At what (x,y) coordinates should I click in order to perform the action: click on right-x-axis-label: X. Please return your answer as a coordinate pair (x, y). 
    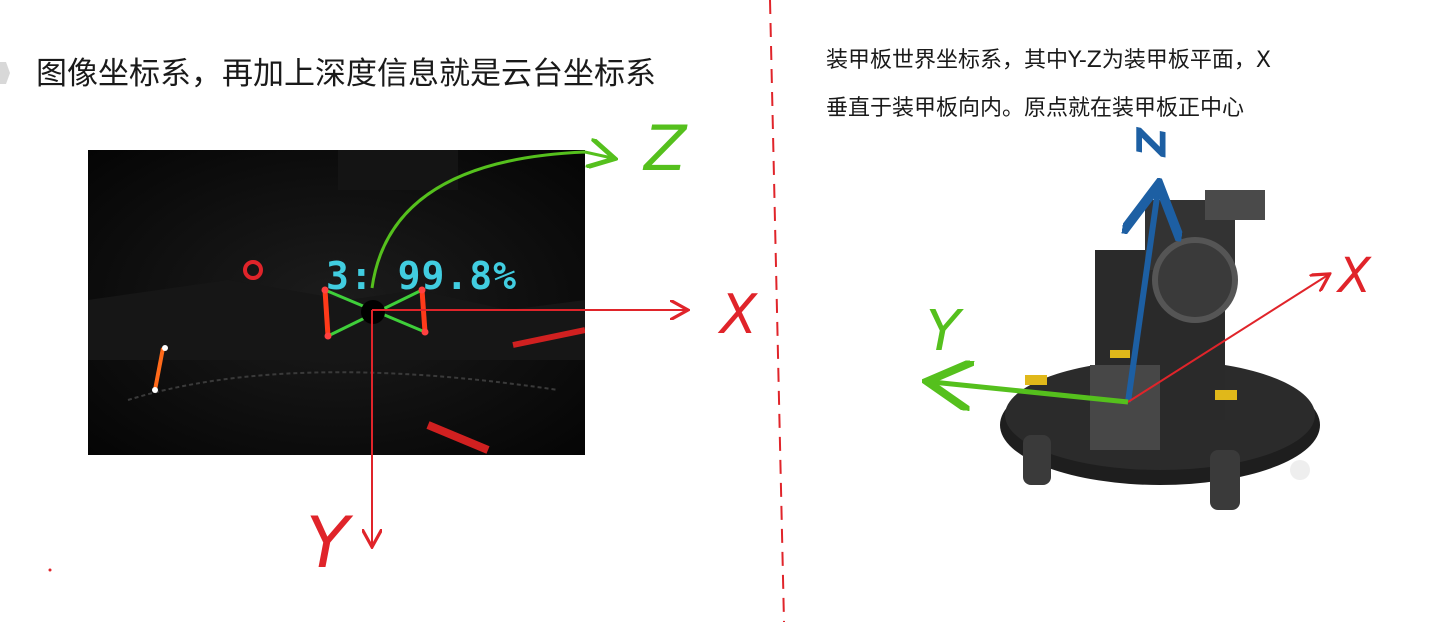
    Looking at the image, I should click on (1354, 276).